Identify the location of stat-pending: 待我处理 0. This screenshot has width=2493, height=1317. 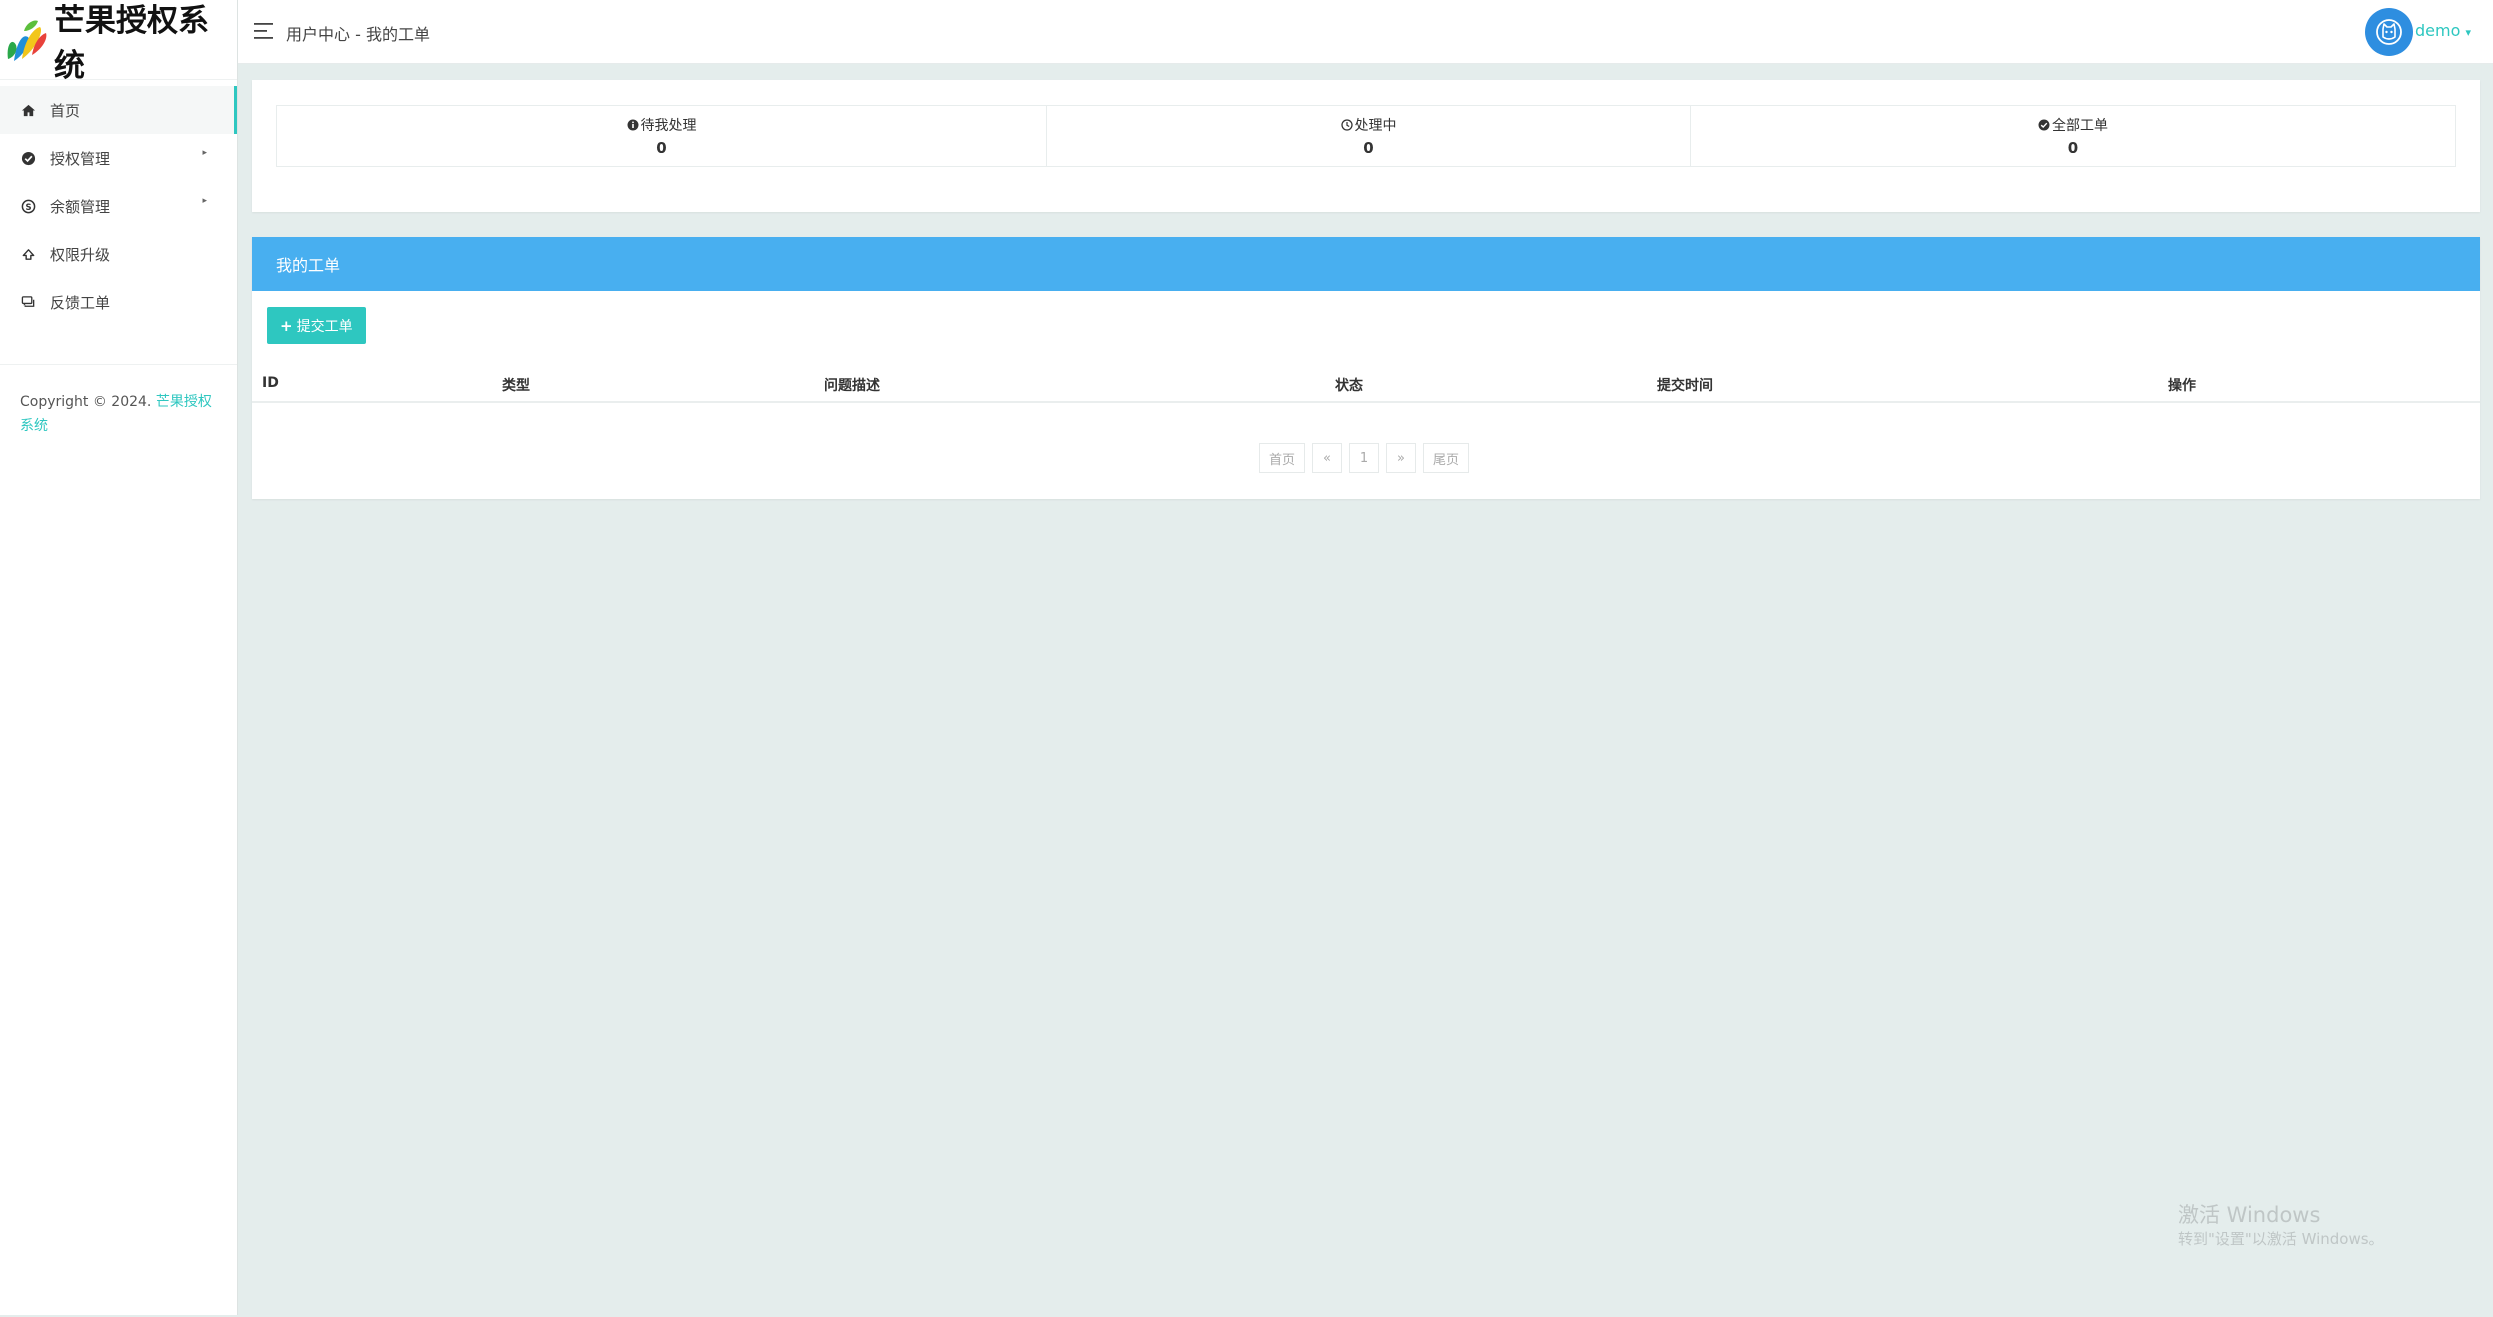
(662, 136).